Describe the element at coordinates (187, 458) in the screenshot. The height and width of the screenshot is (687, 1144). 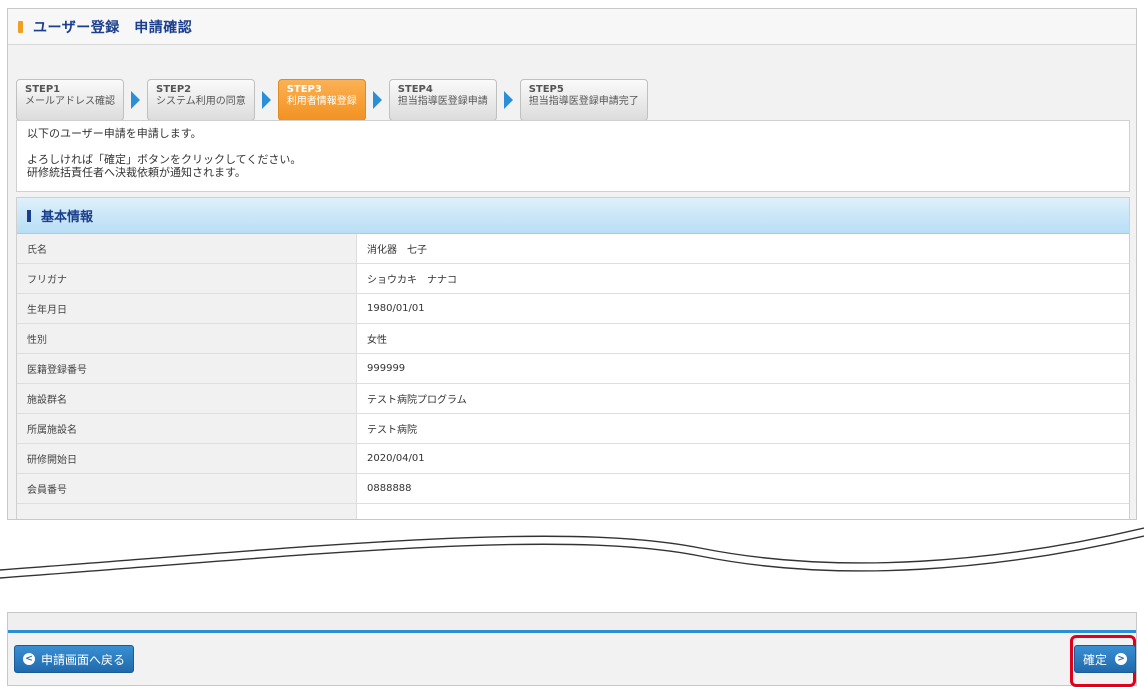
I see `row-label: 研修開始日` at that location.